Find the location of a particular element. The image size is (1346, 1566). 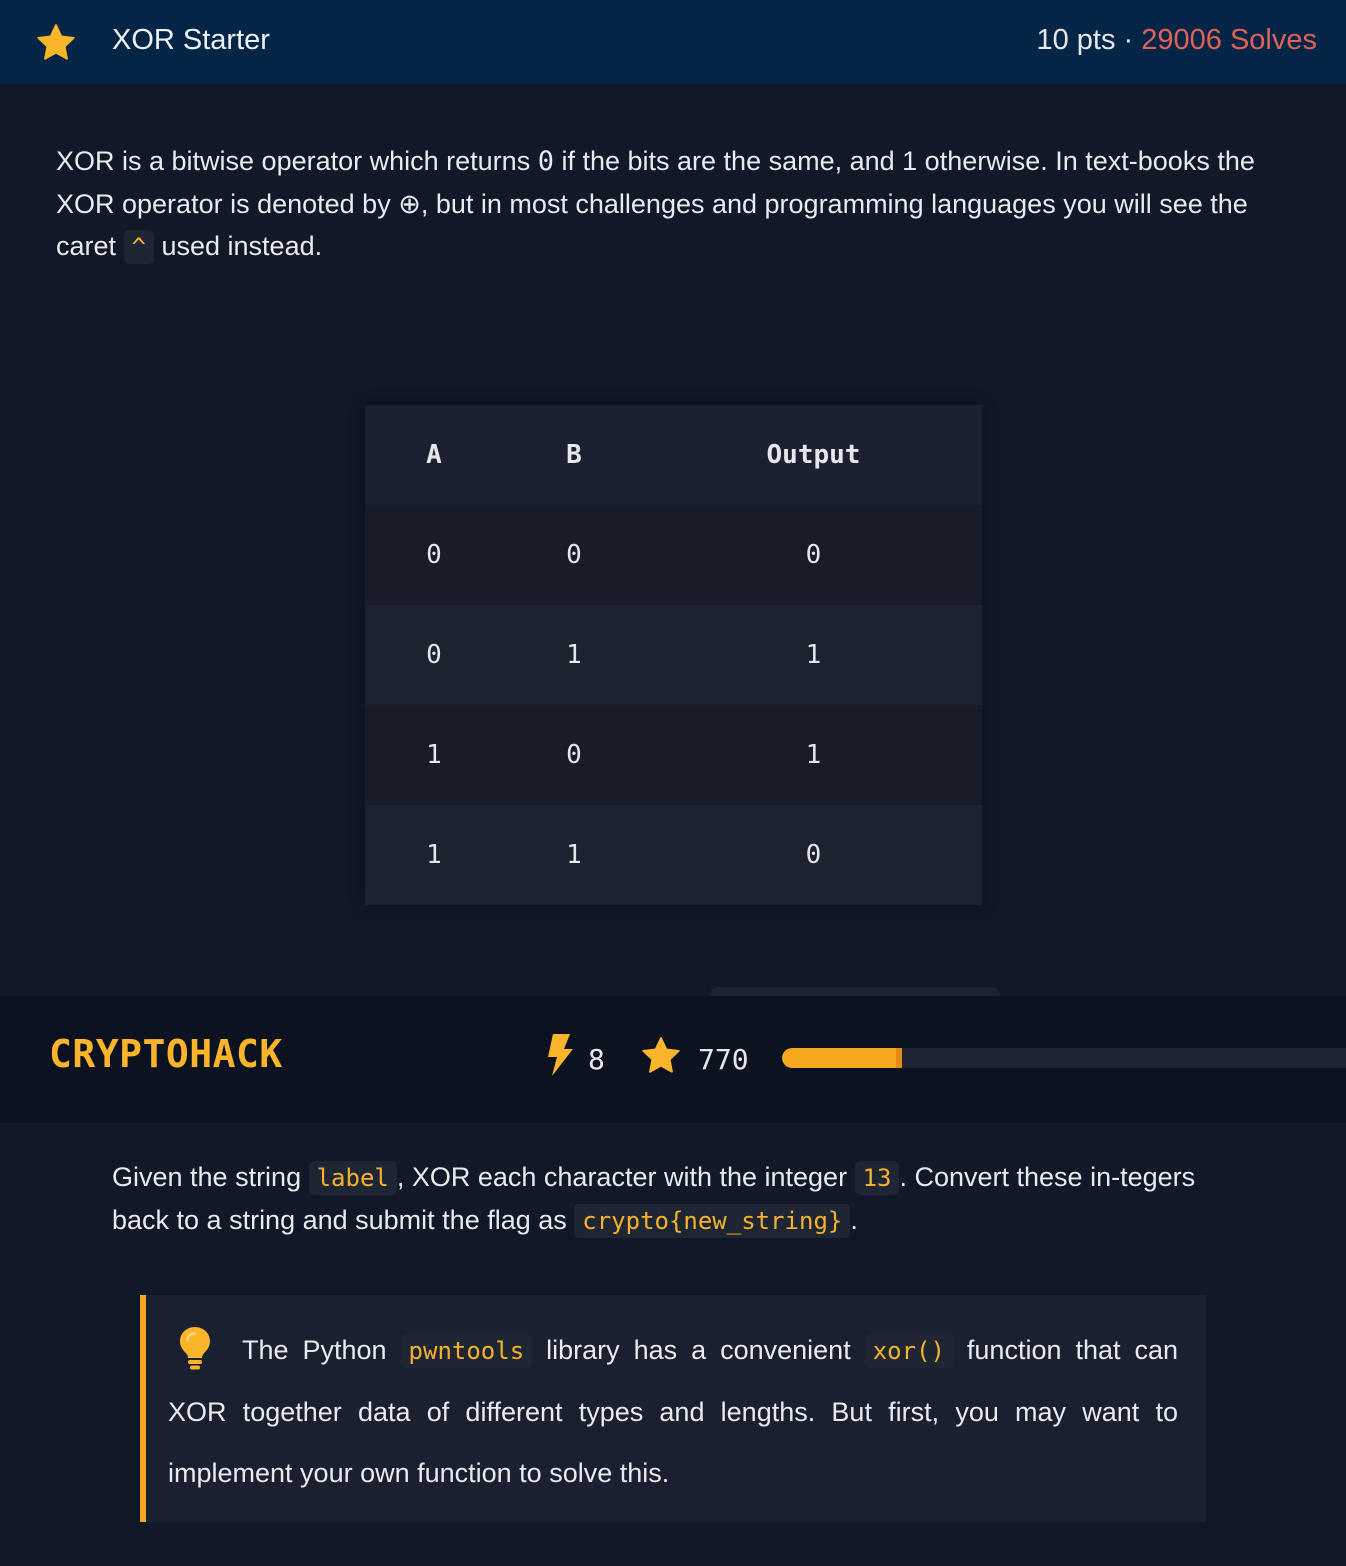

table-header-row: A B Output is located at coordinates (673, 455).